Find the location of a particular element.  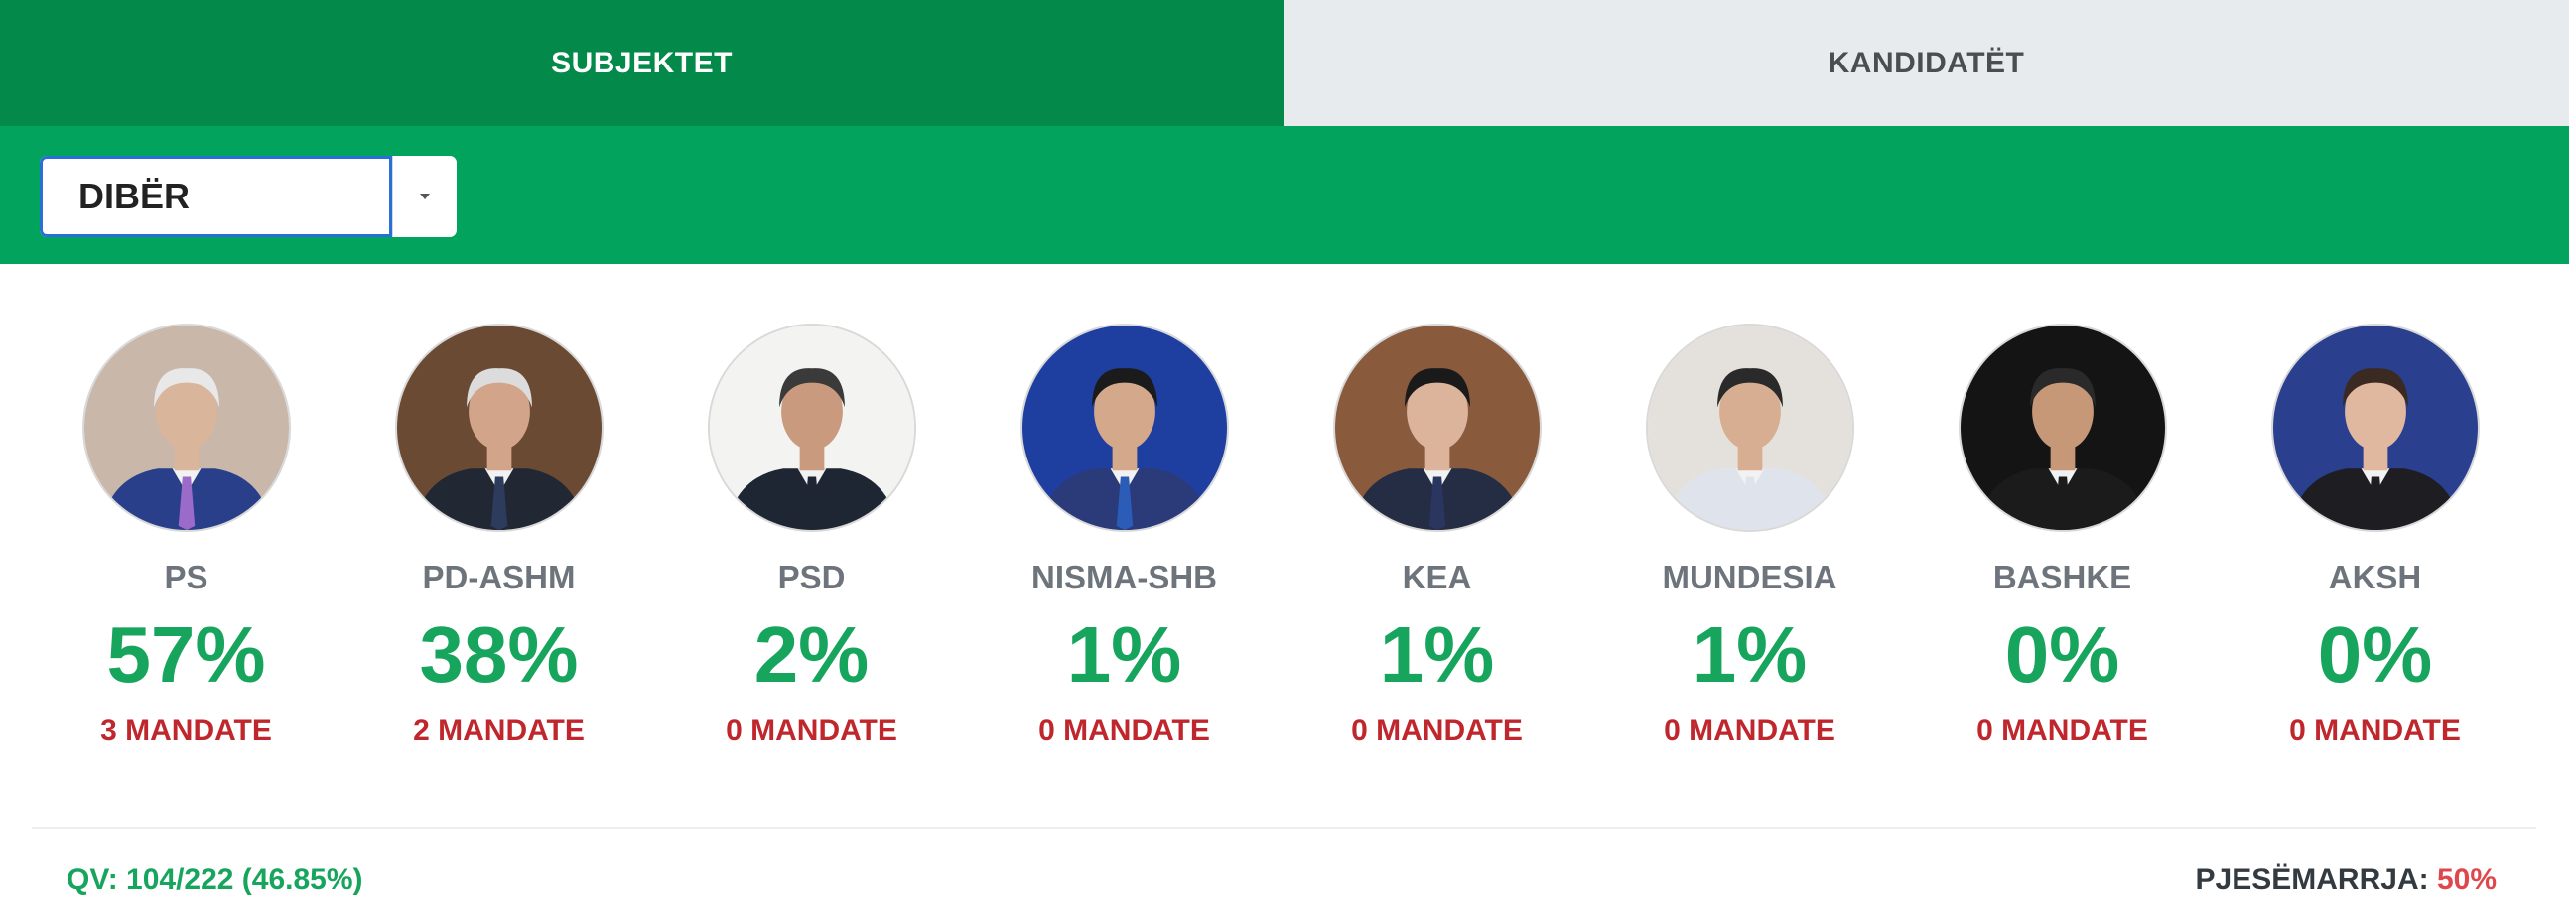

polling-stations-count: QV: 104/222 (46.85%) is located at coordinates (215, 880).